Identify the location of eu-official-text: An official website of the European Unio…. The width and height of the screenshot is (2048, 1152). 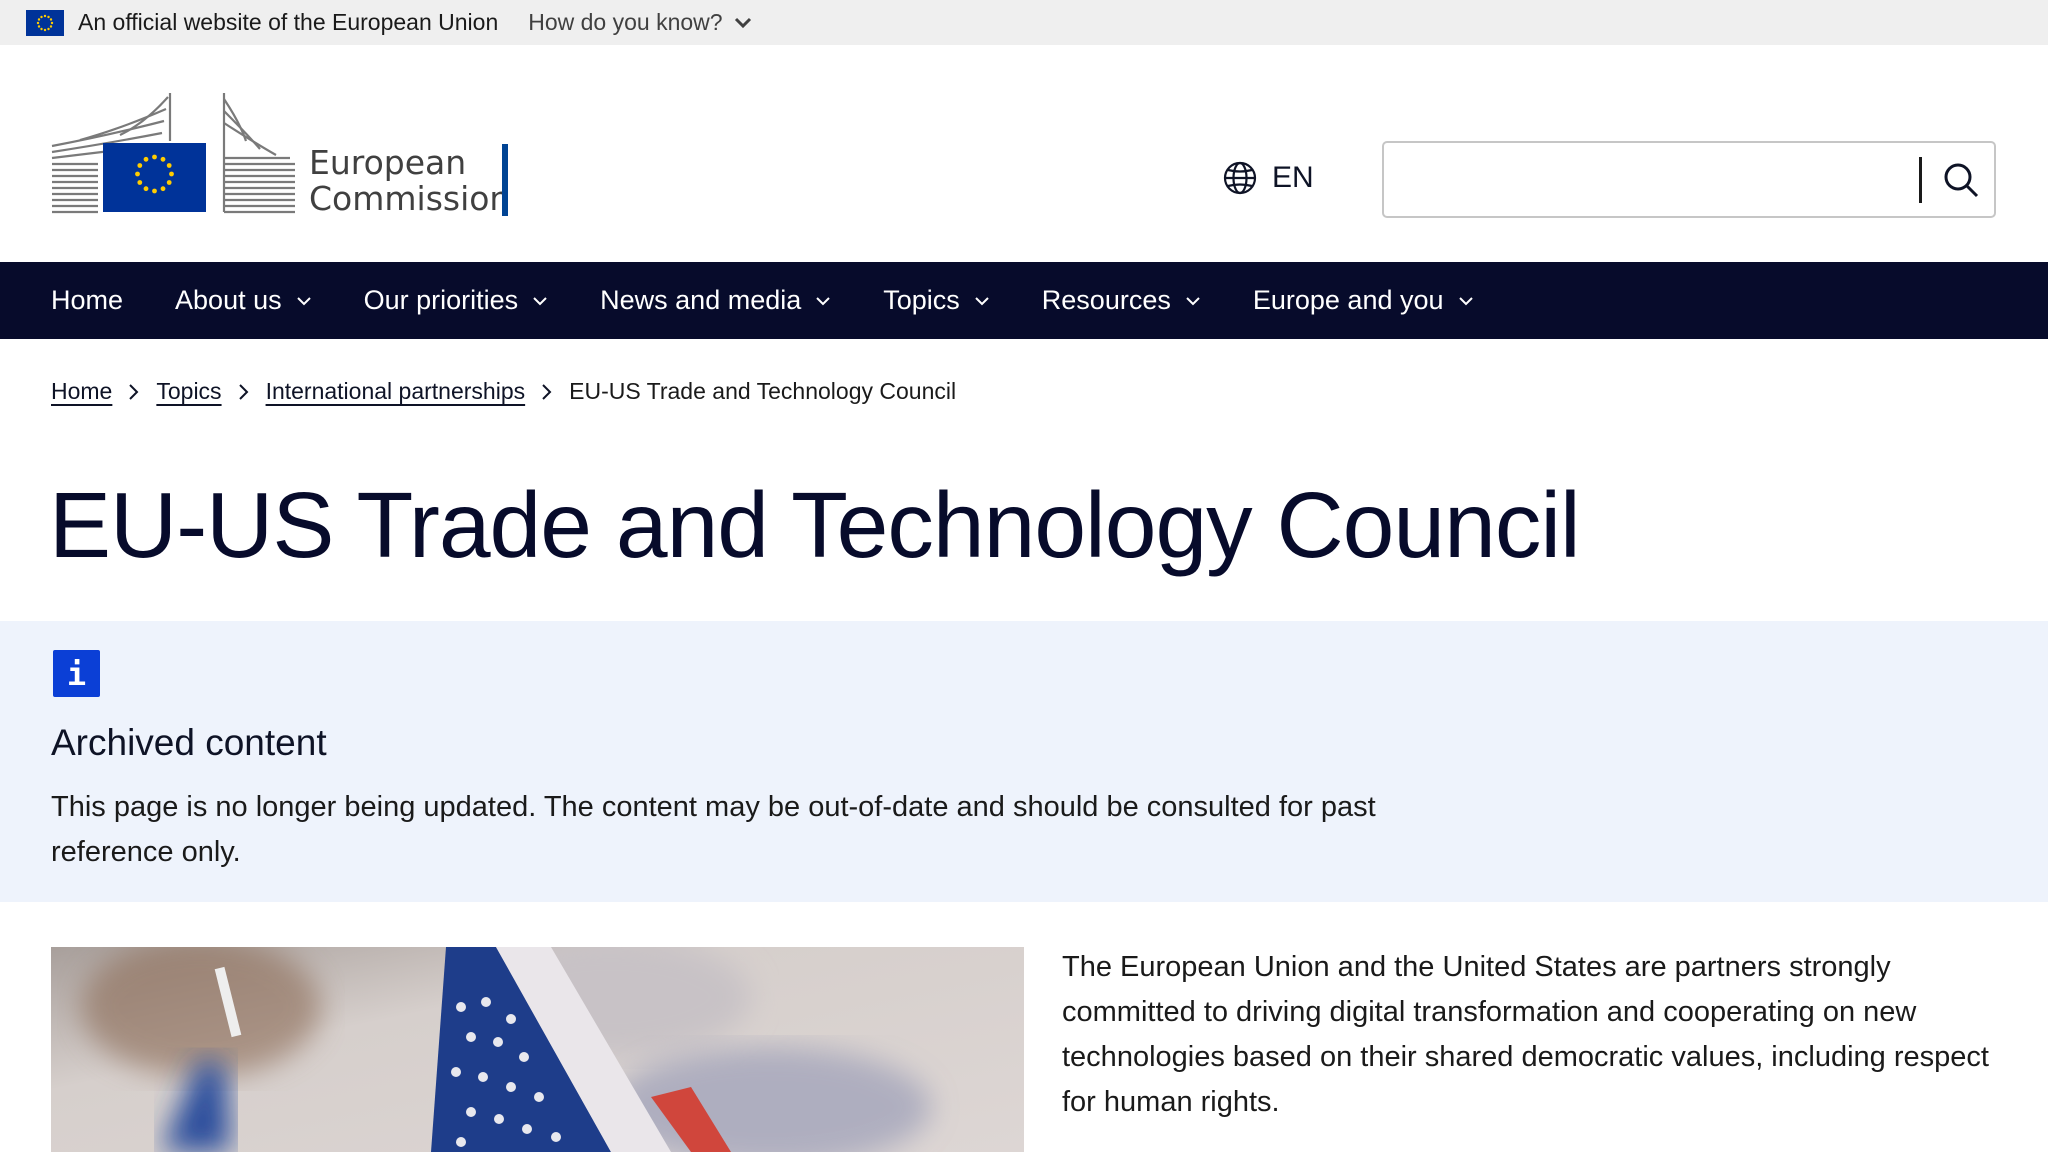
(288, 22).